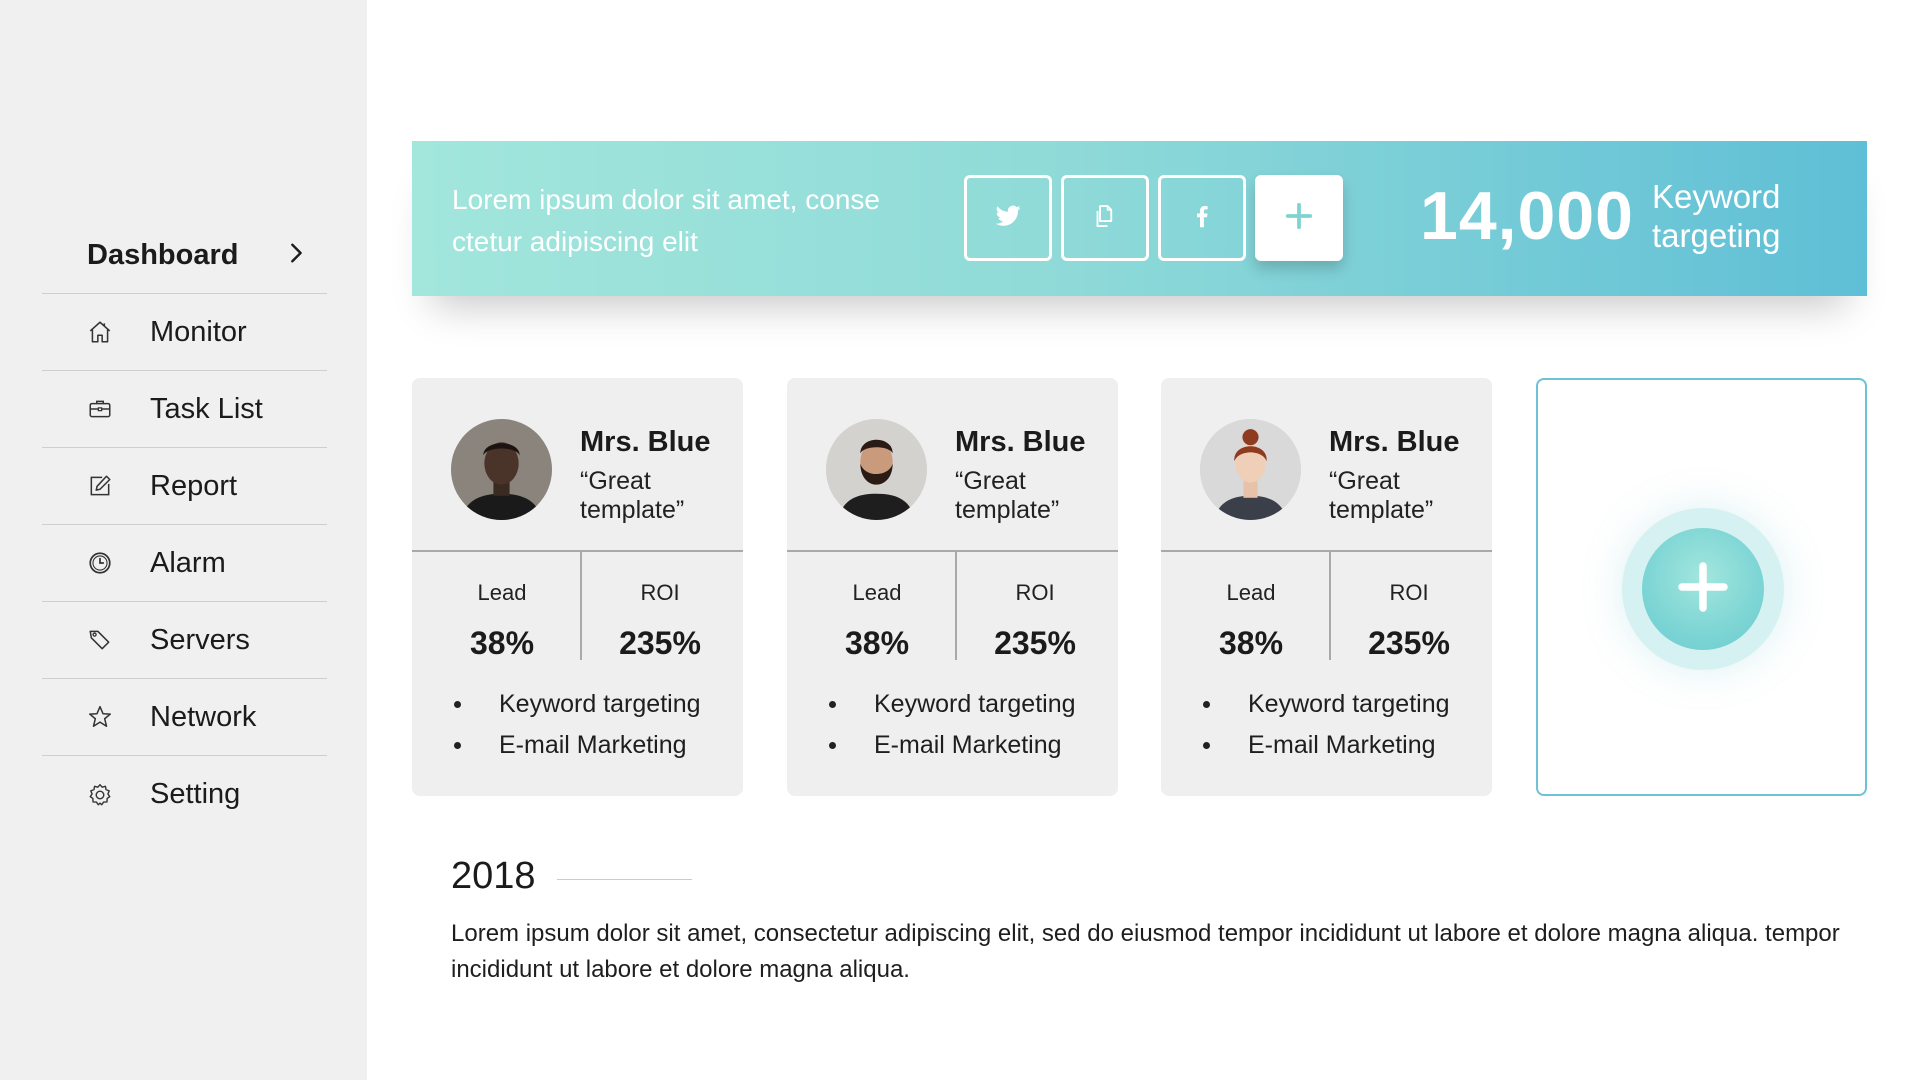 The image size is (1920, 1080). I want to click on home-icon, so click(100, 332).